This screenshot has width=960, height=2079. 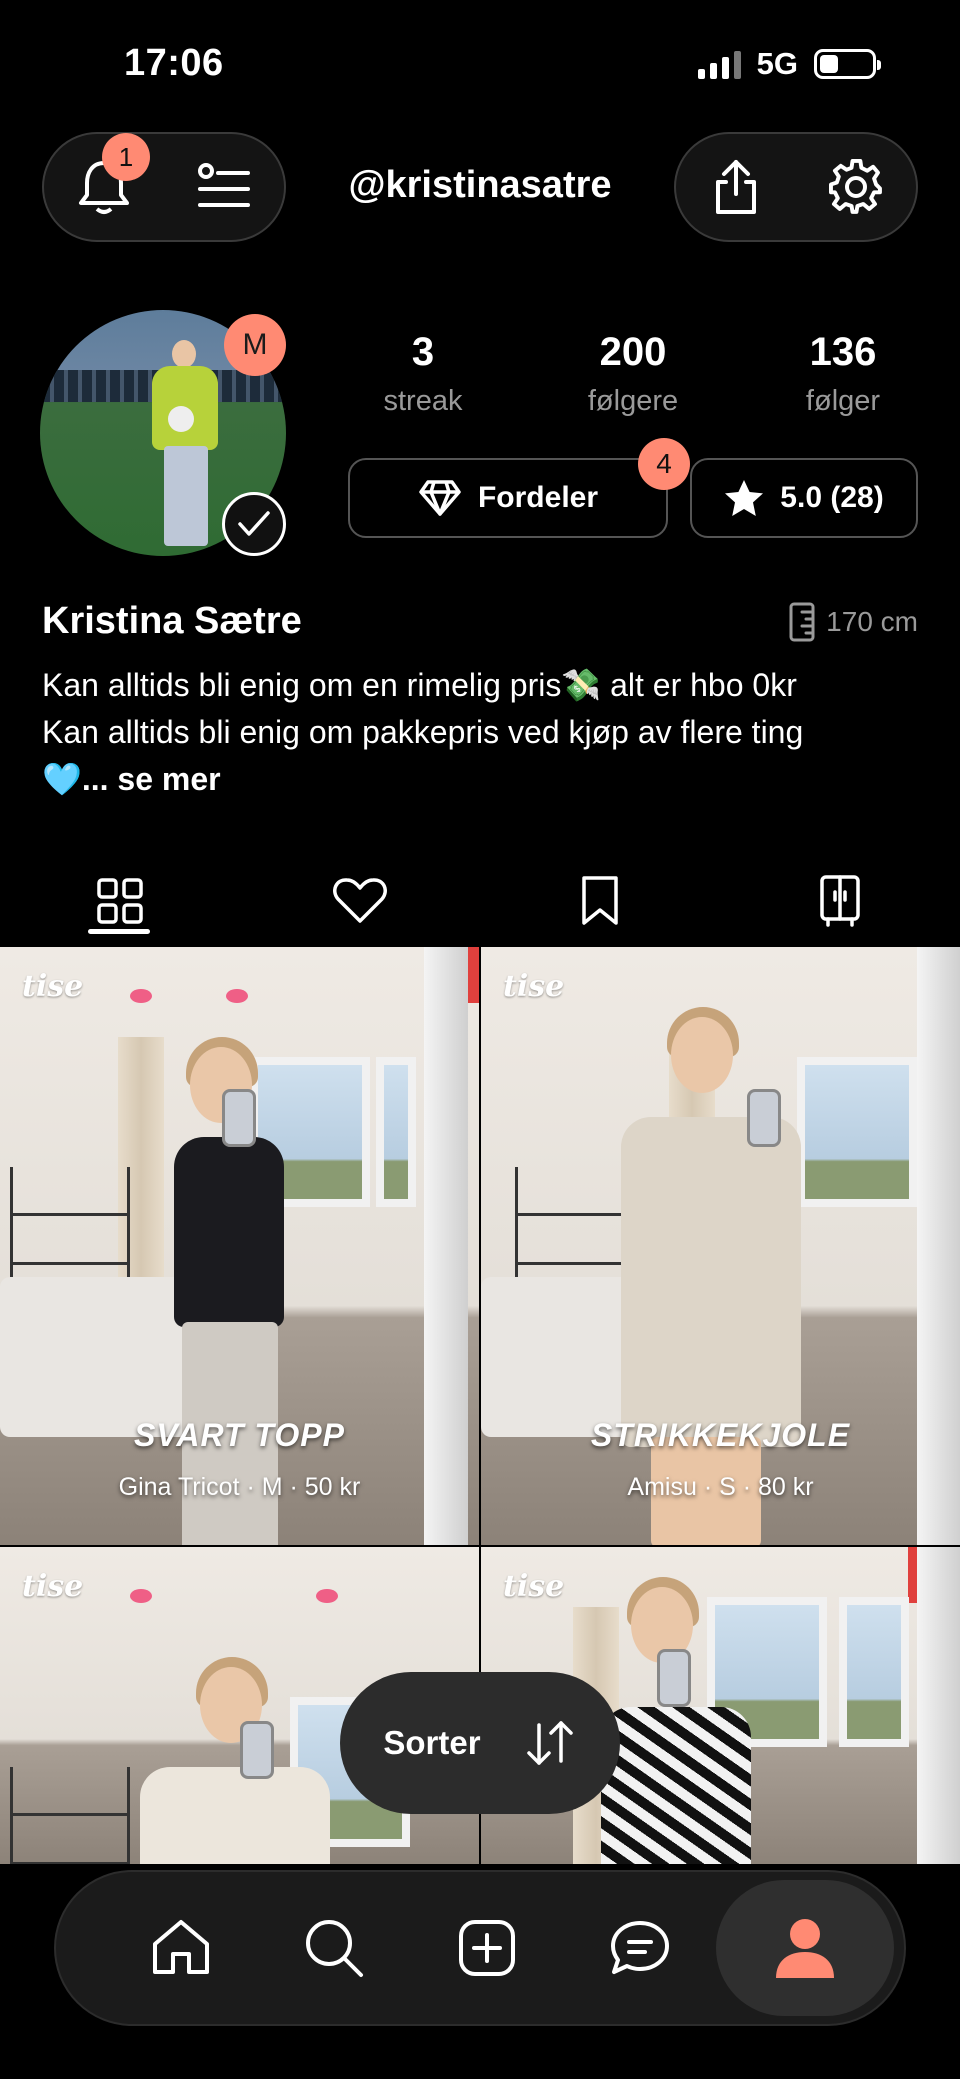 I want to click on status-indicators: 5G, so click(x=789, y=64).